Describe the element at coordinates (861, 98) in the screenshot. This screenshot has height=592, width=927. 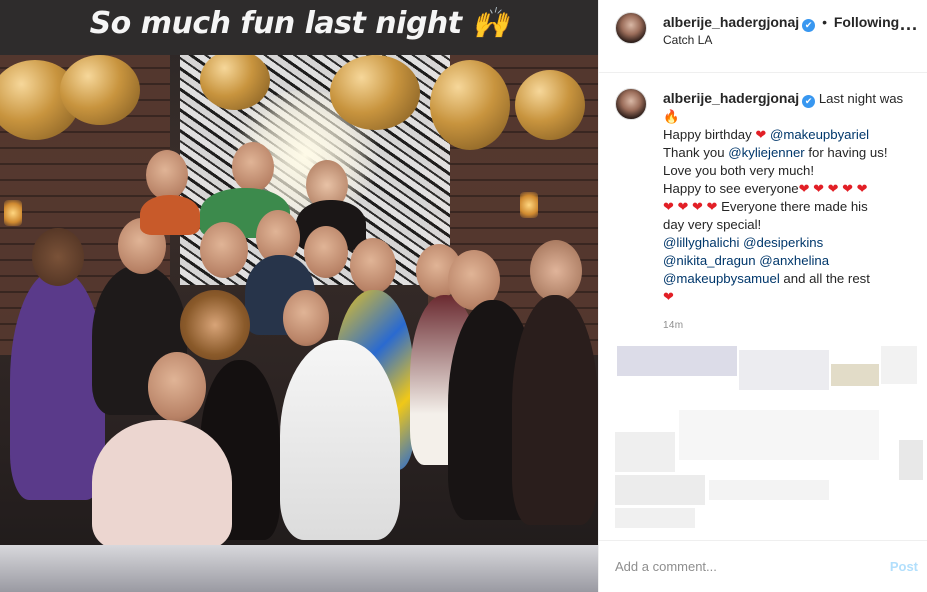
I see `caption-text: Last night was` at that location.